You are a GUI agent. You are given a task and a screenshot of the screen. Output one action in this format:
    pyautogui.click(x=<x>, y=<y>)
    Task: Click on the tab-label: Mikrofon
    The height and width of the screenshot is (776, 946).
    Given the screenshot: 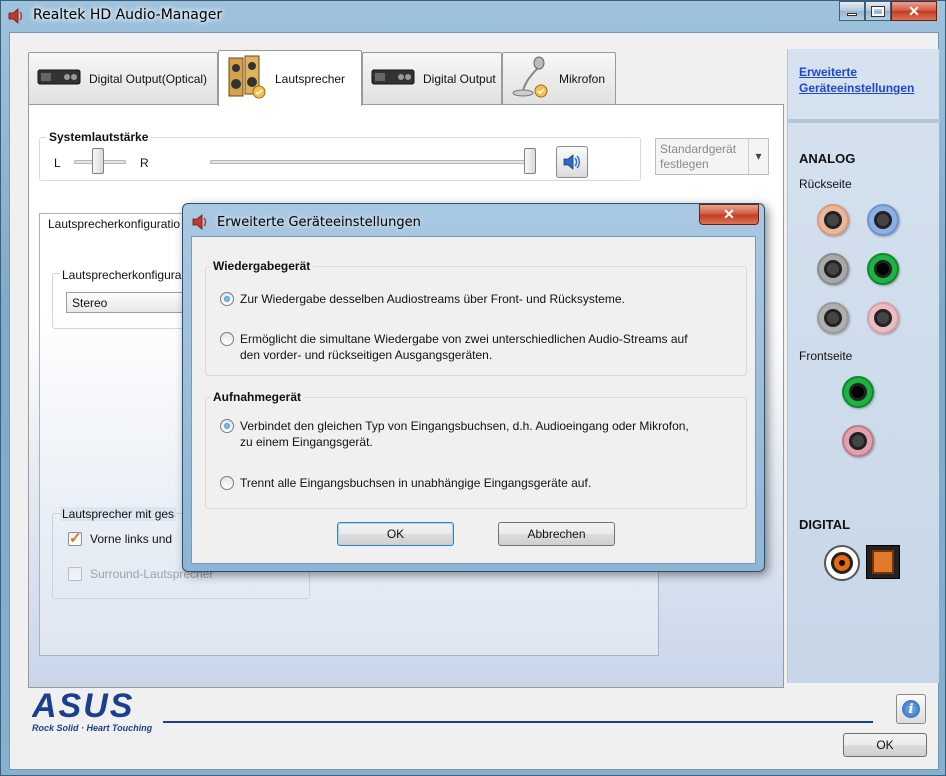 What is the action you would take?
    pyautogui.click(x=582, y=78)
    